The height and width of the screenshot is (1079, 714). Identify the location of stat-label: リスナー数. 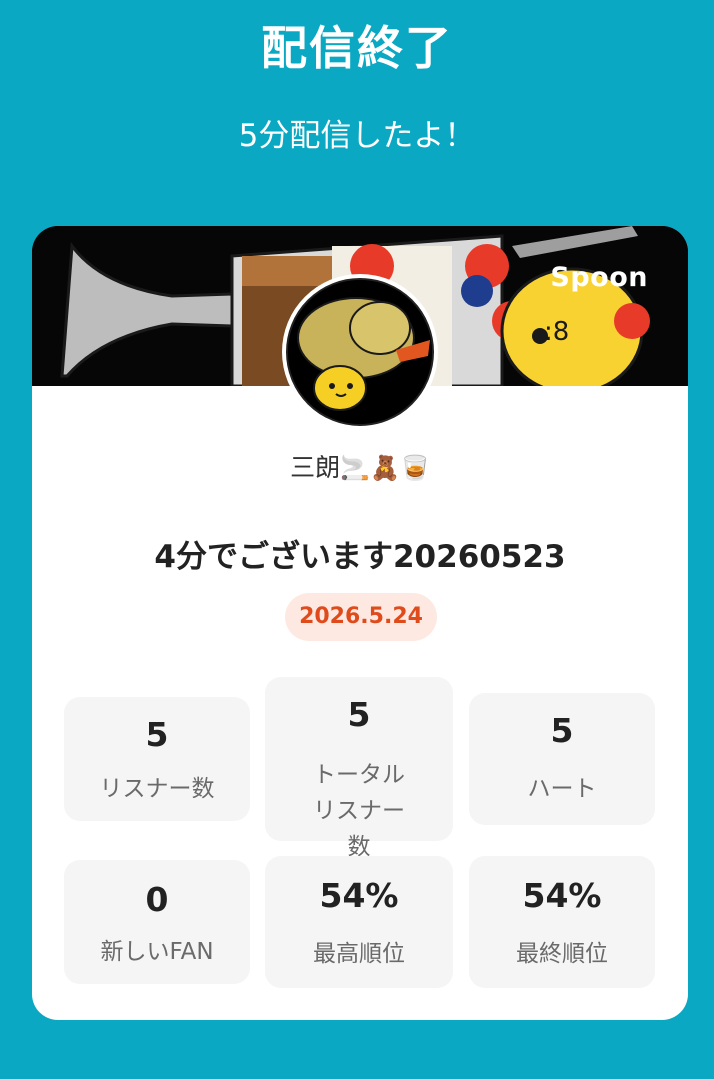
(157, 789).